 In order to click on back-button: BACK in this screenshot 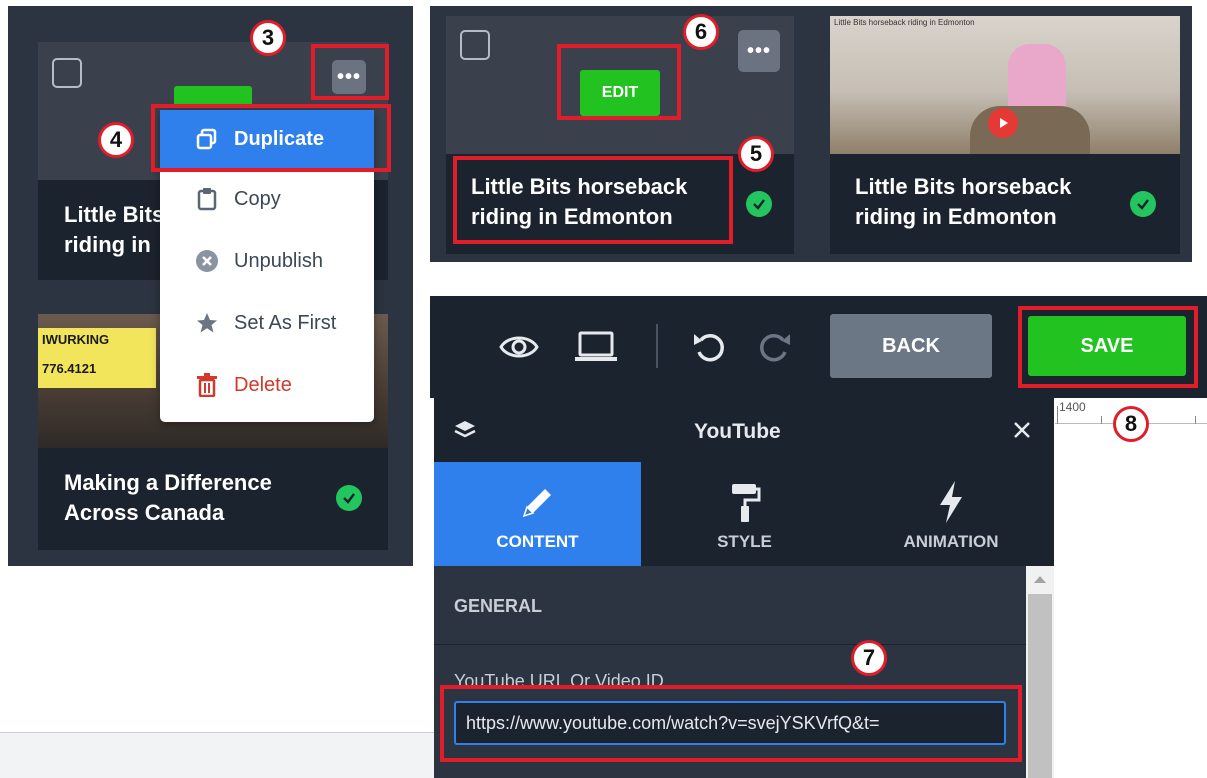, I will do `click(911, 346)`.